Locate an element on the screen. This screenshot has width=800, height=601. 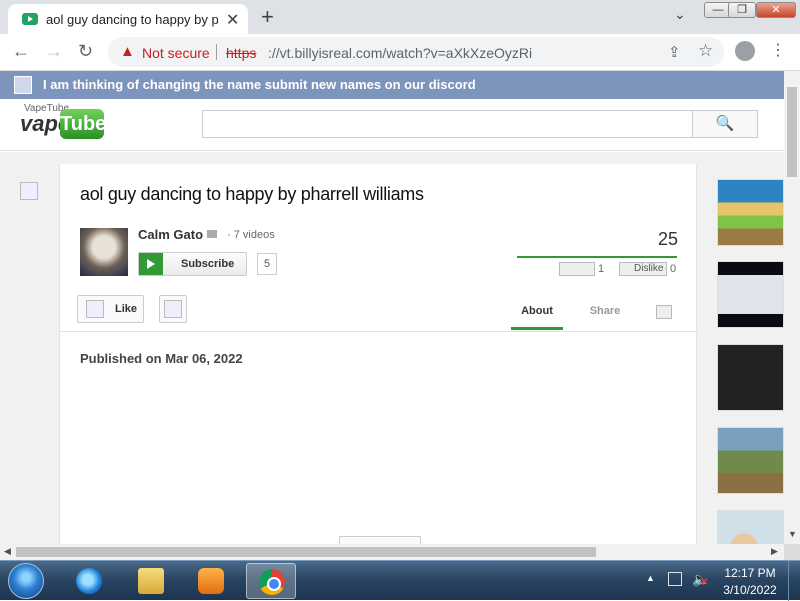
horizontal-scrollbar: ◀ ▶ is located at coordinates (392, 552).